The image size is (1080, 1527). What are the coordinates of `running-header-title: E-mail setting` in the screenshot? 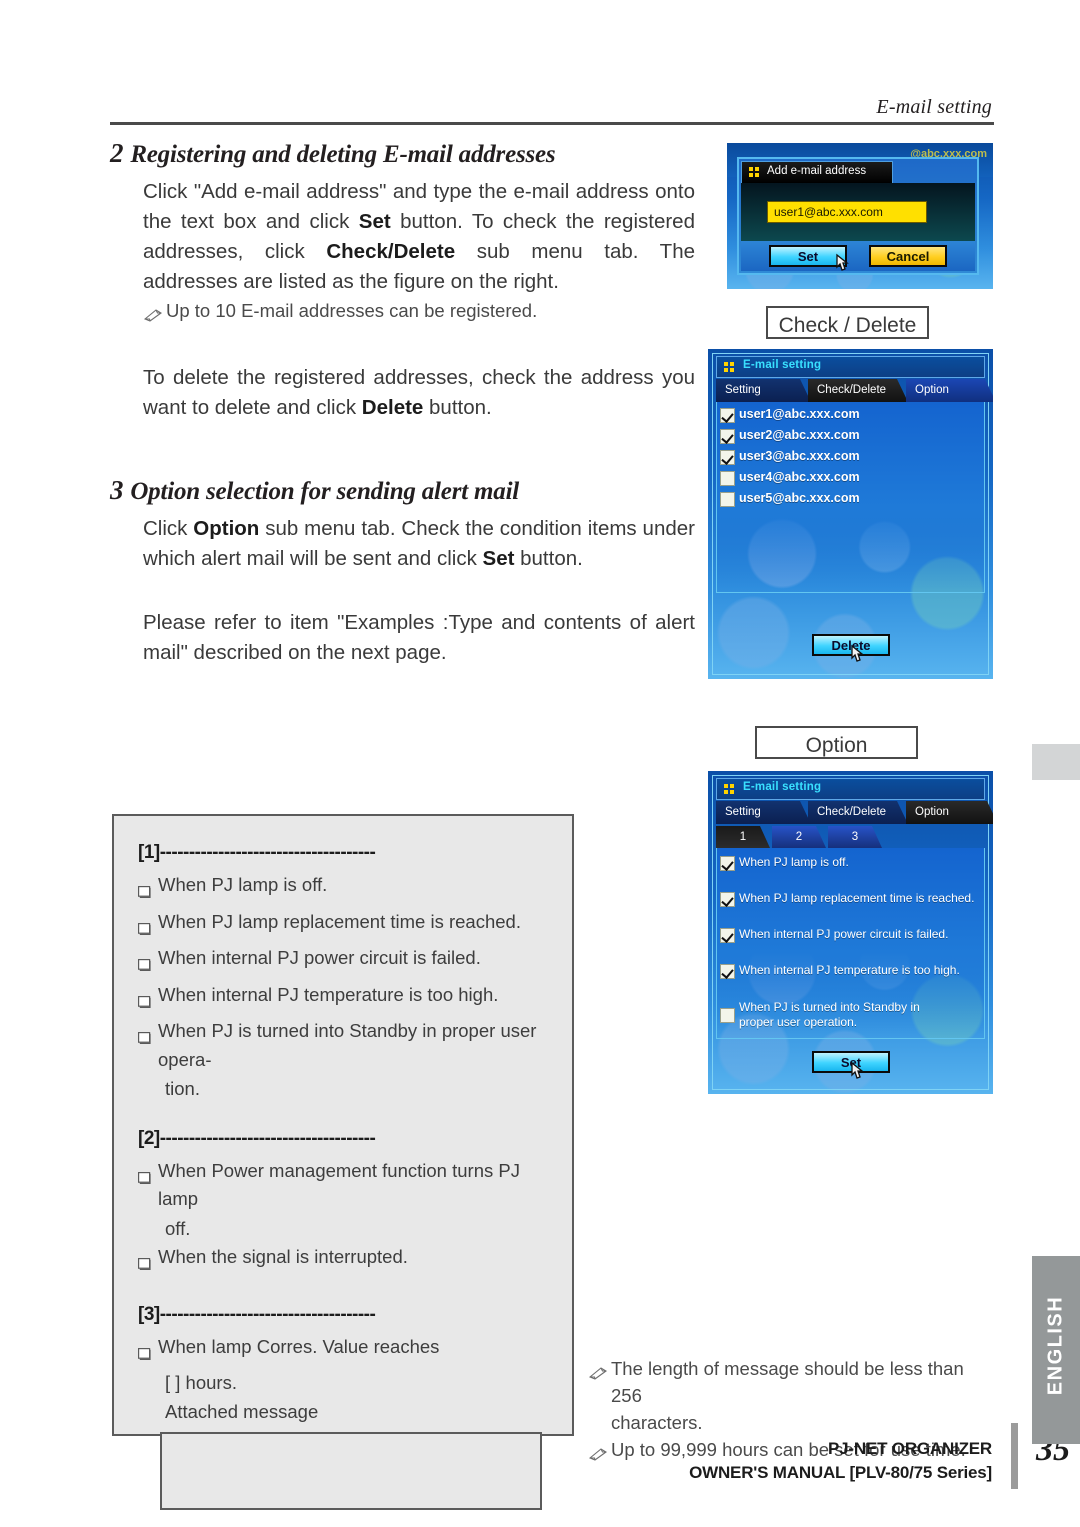 It's located at (934, 107).